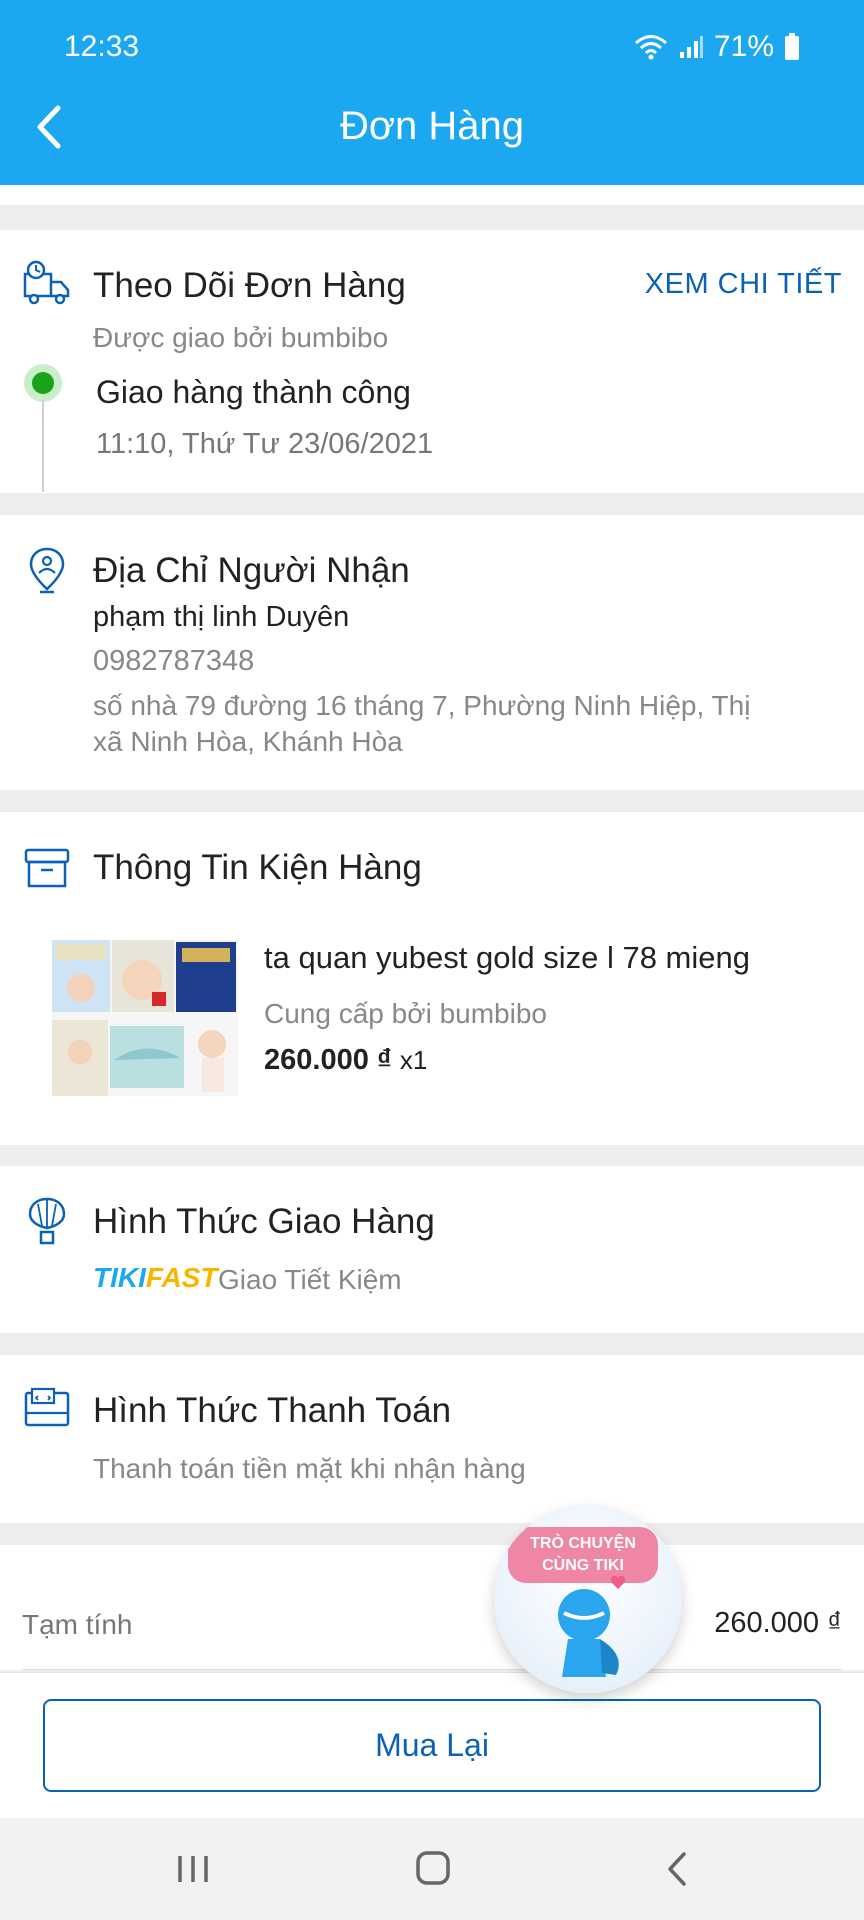  Describe the element at coordinates (241, 337) in the screenshot. I see `delivered-by: Được giao bởi bumbibo` at that location.